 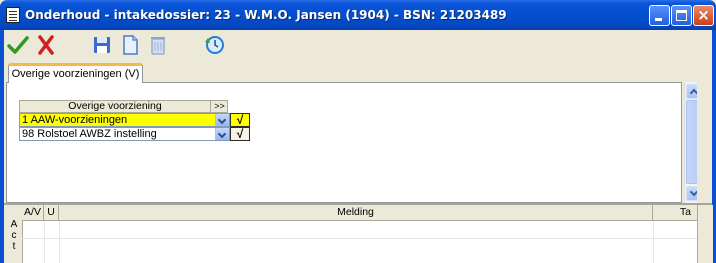 I want to click on save-disk-icon, so click(x=102, y=45).